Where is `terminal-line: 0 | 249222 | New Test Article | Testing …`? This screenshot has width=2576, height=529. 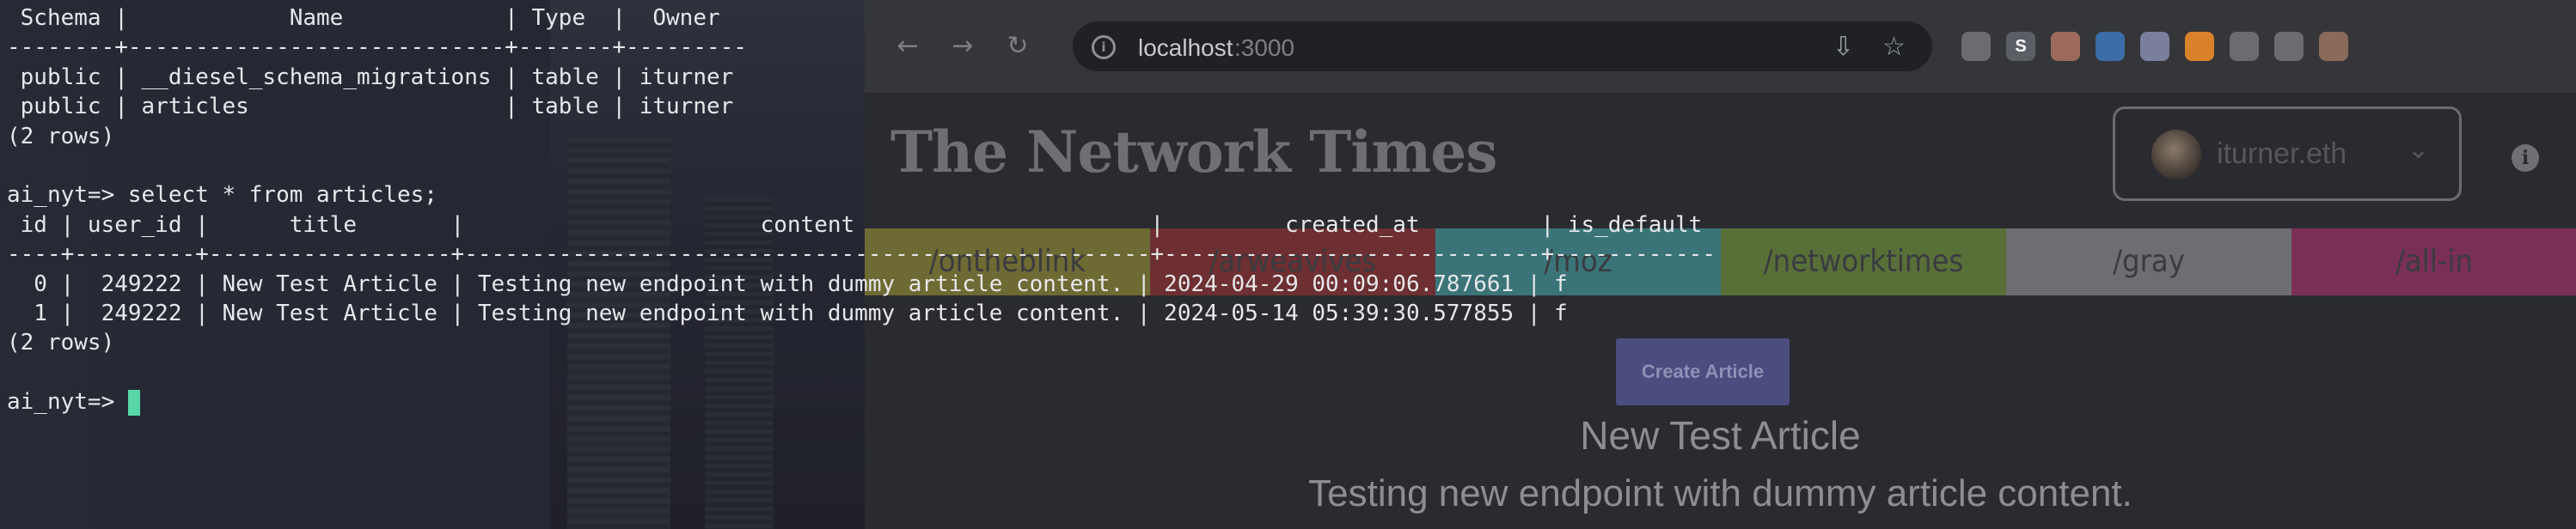 terminal-line: 0 | 249222 | New Test Article | Testing … is located at coordinates (787, 284).